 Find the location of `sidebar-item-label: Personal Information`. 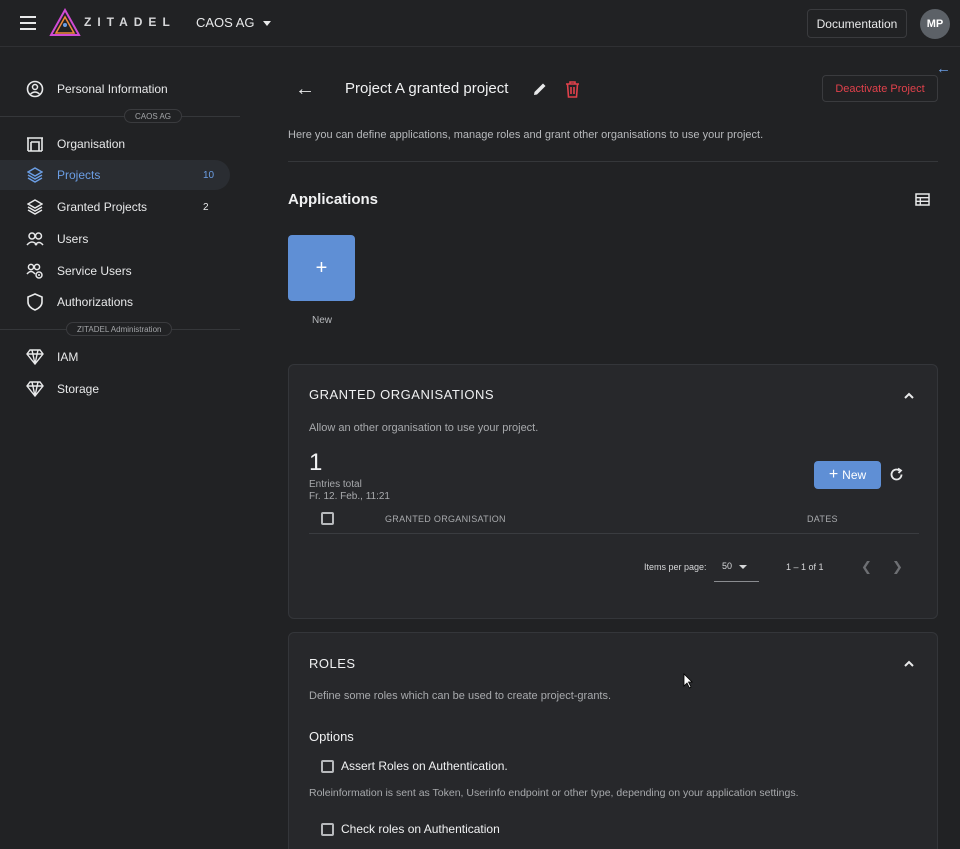

sidebar-item-label: Personal Information is located at coordinates (112, 89).